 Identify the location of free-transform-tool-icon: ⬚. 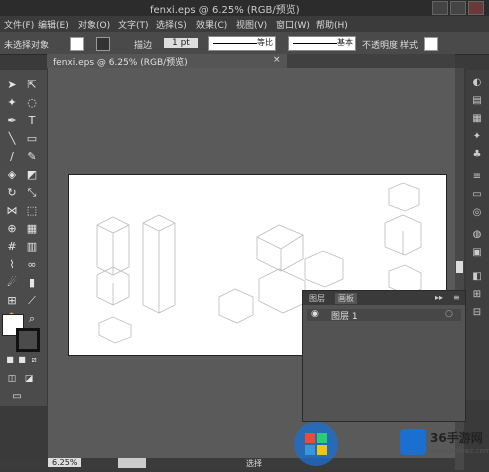
(32, 211).